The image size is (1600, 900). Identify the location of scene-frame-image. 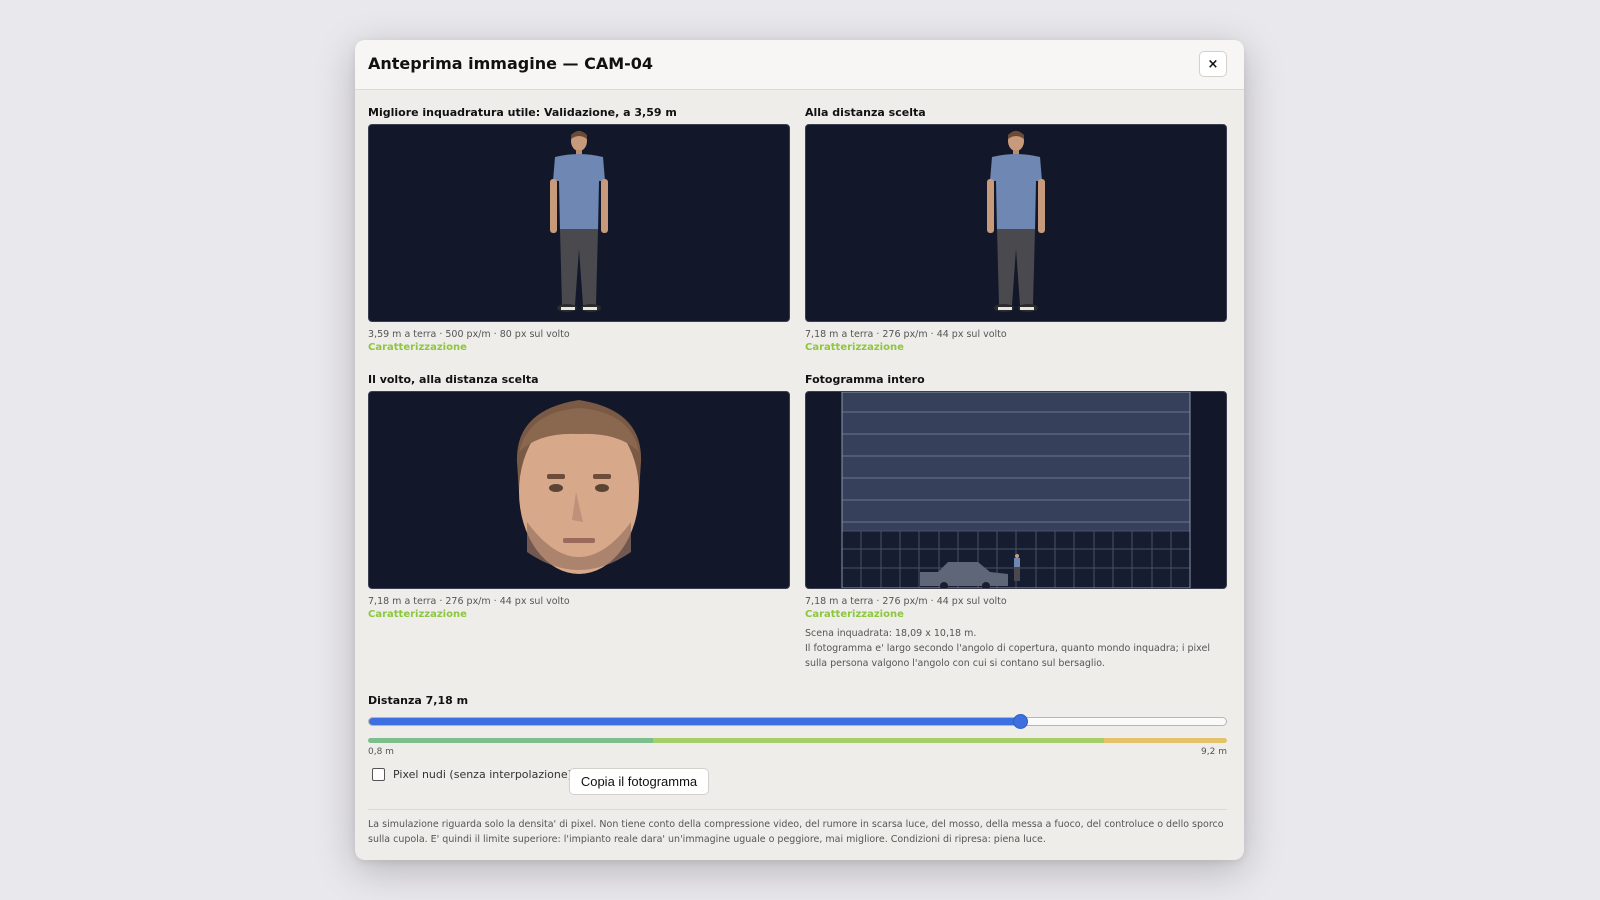
(1016, 490).